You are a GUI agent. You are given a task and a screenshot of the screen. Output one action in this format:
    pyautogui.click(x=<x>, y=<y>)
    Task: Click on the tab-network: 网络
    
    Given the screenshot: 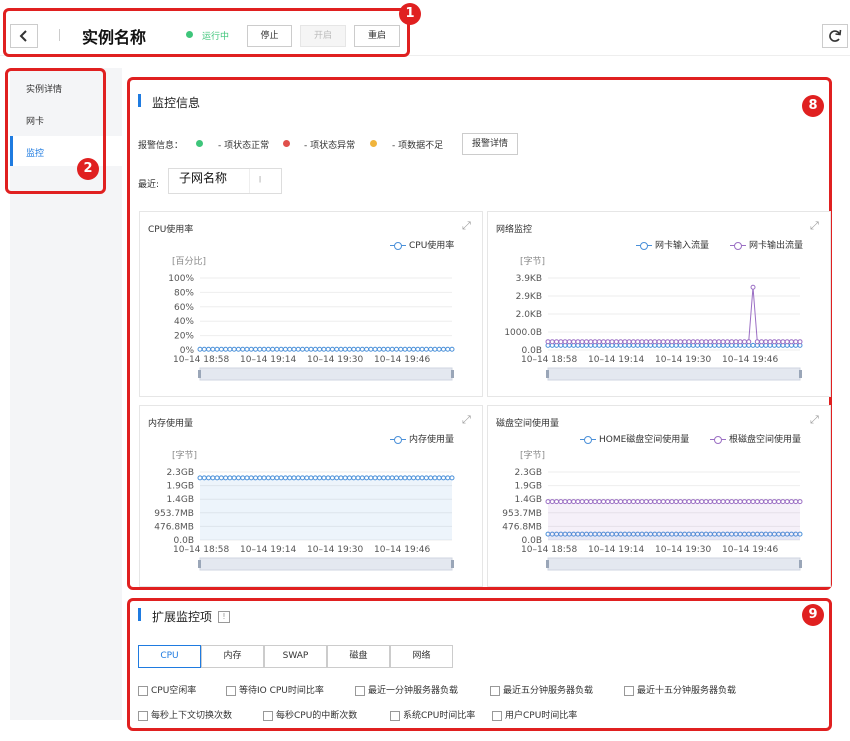 What is the action you would take?
    pyautogui.click(x=421, y=656)
    